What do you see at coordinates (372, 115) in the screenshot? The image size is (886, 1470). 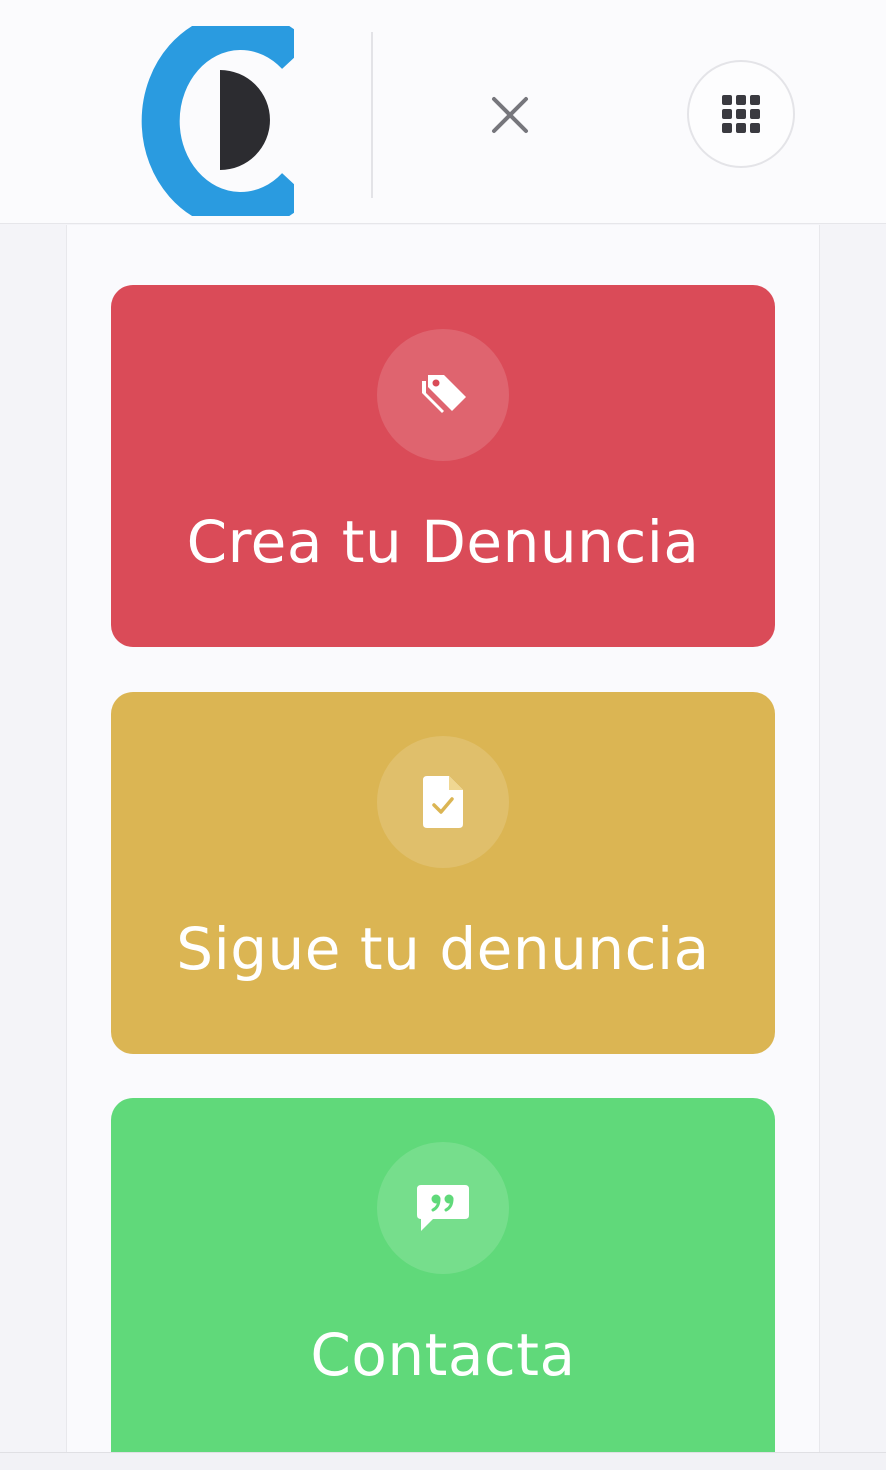 I see `header-divider` at bounding box center [372, 115].